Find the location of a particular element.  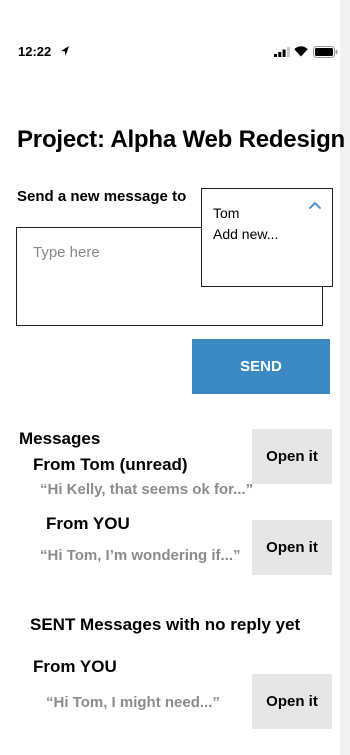

status-time: 12:22 is located at coordinates (35, 51).